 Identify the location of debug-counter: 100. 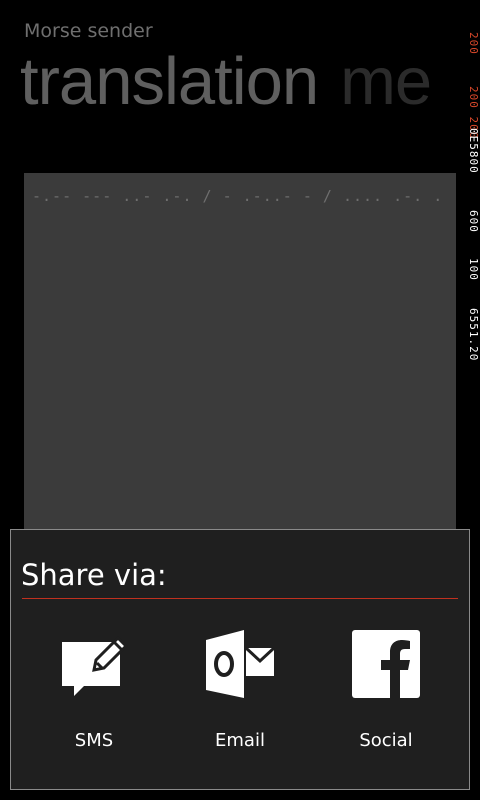
(473, 269).